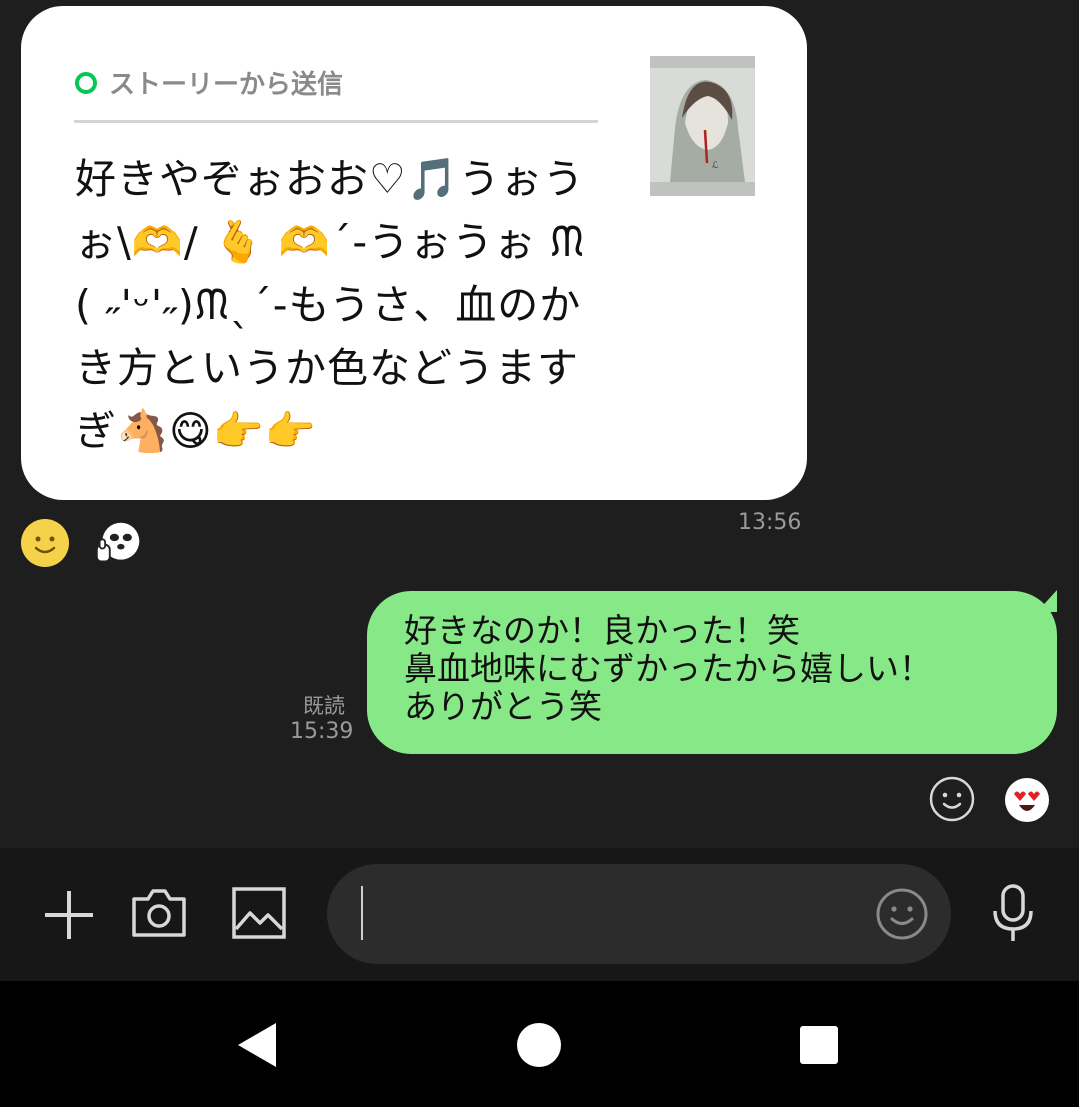  What do you see at coordinates (639, 914) in the screenshot?
I see `message-input-field` at bounding box center [639, 914].